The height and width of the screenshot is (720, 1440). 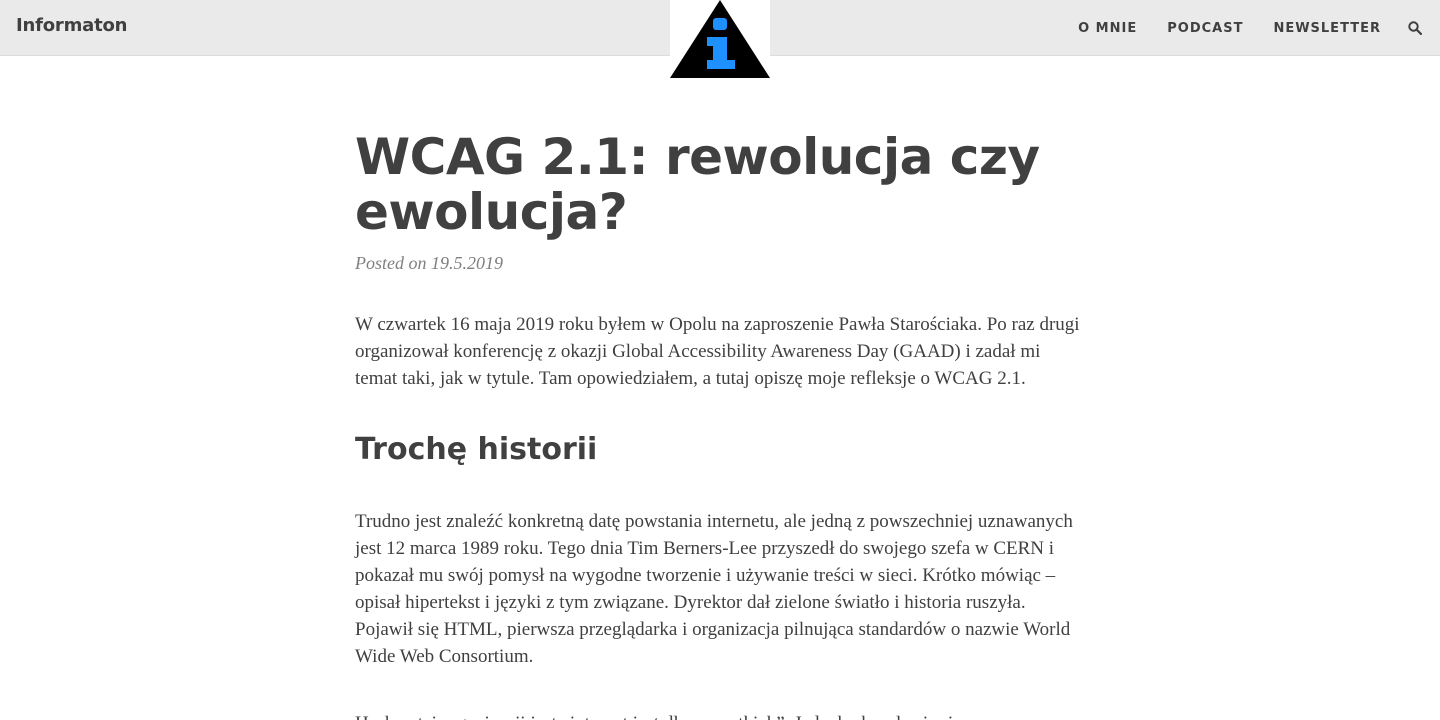 What do you see at coordinates (697, 184) in the screenshot?
I see `post-title: WCAG 2.1: rewolucja czy ewolucja?` at bounding box center [697, 184].